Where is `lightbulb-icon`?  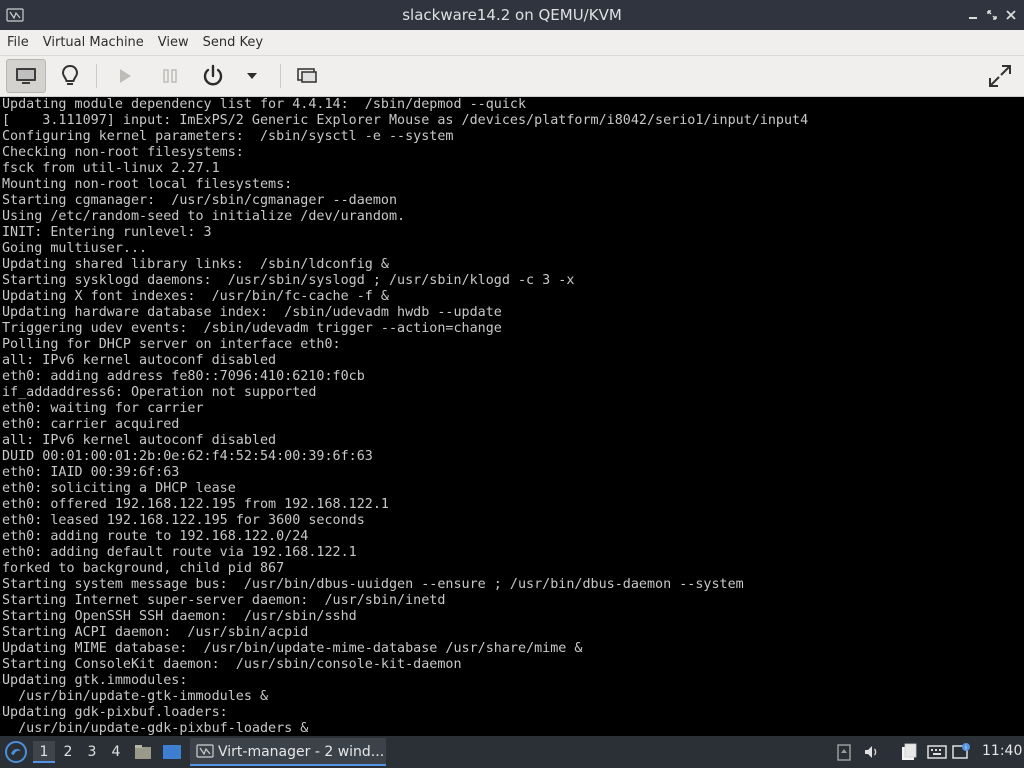
lightbulb-icon is located at coordinates (70, 74).